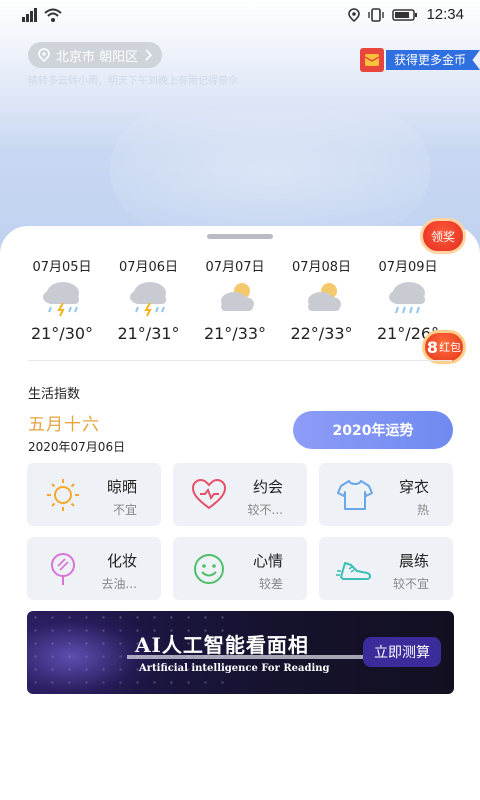 The image size is (480, 800). I want to click on hero-cloud, so click(270, 170).